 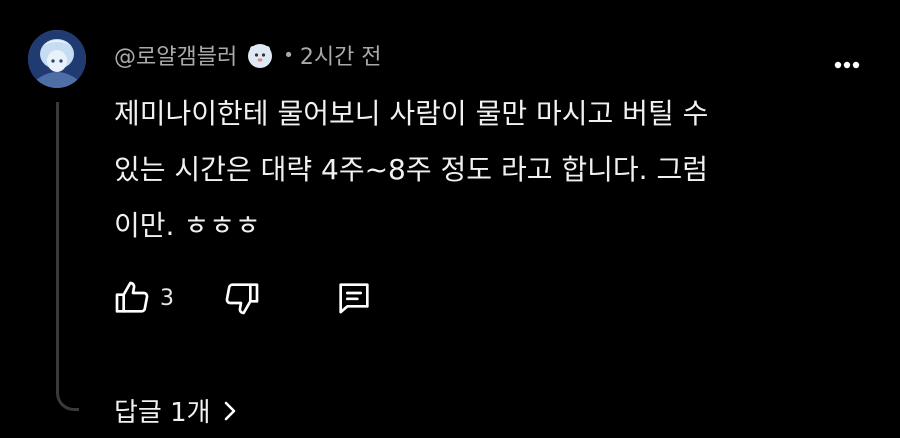 I want to click on thumbs-down-icon, so click(x=242, y=298).